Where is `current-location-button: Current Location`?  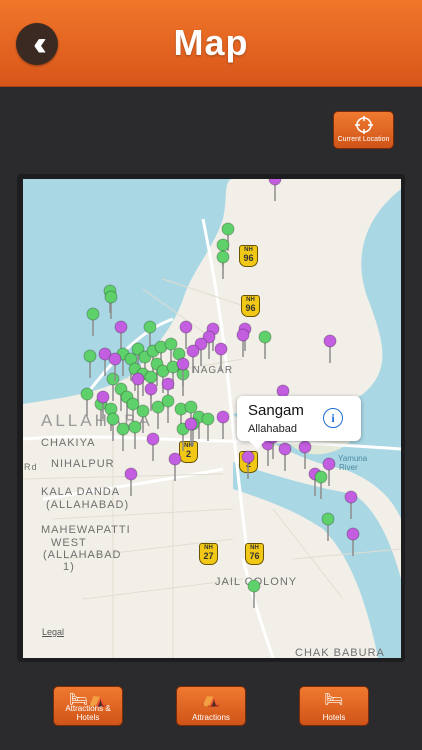 current-location-button: Current Location is located at coordinates (363, 130).